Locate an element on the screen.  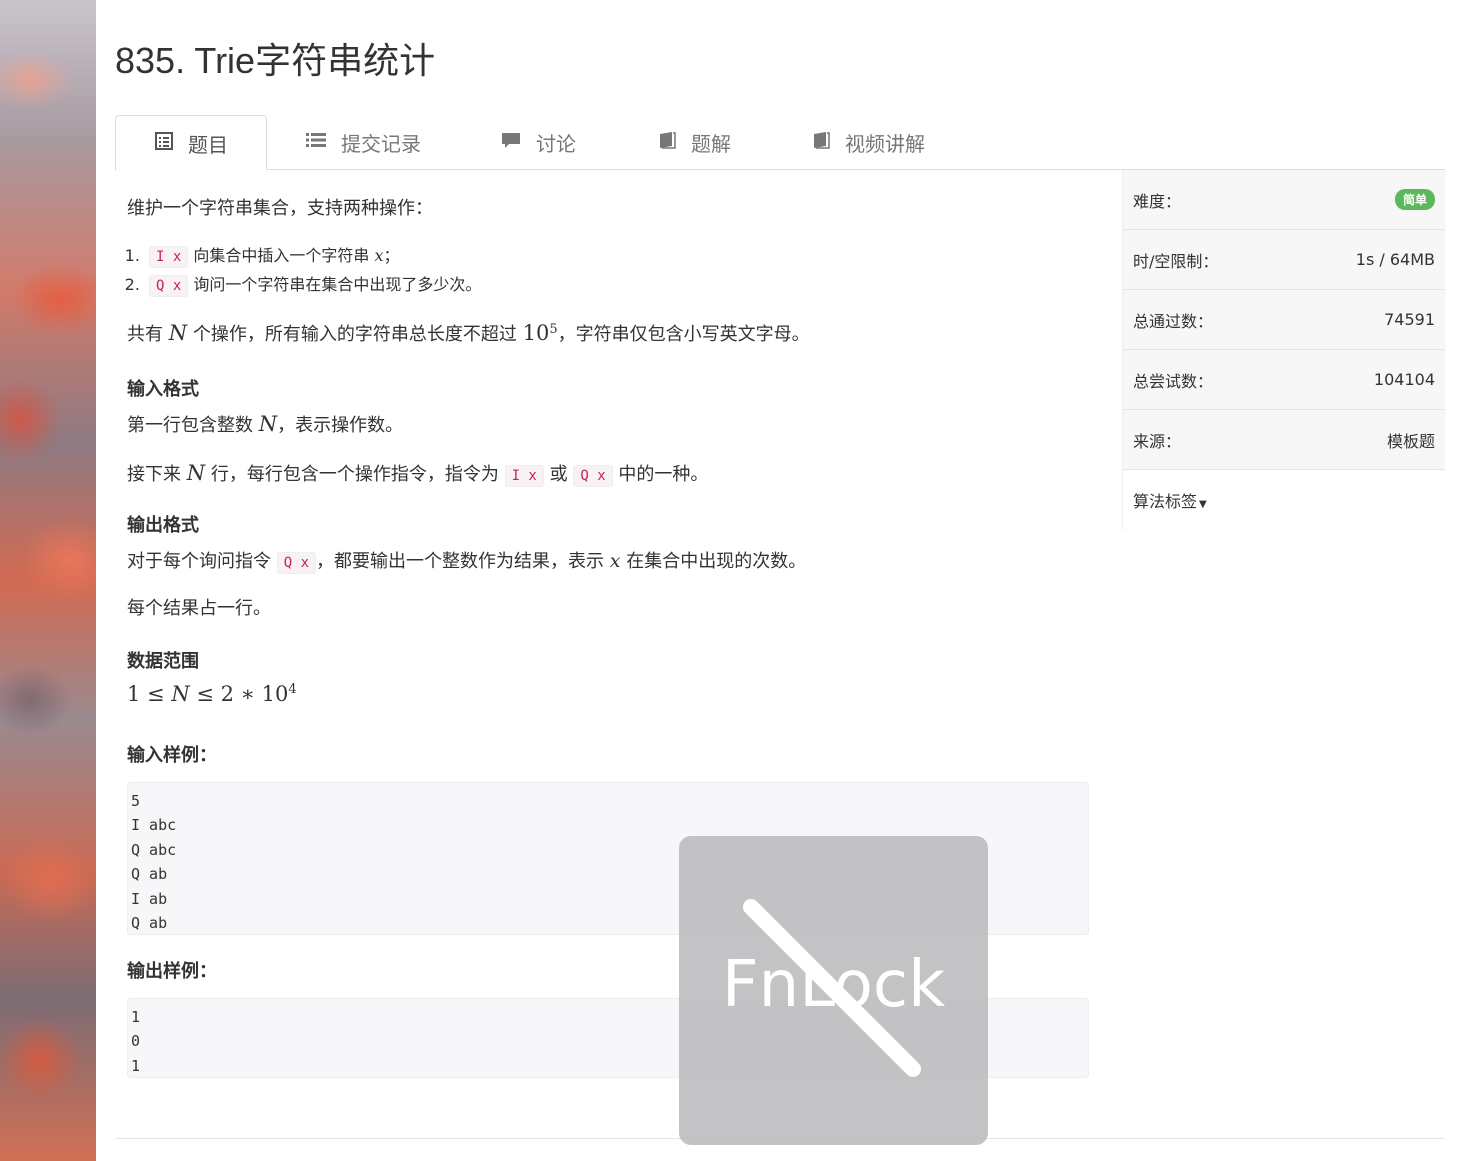
text: 行，每行包含一个操作指令，指令为 is located at coordinates (354, 474).